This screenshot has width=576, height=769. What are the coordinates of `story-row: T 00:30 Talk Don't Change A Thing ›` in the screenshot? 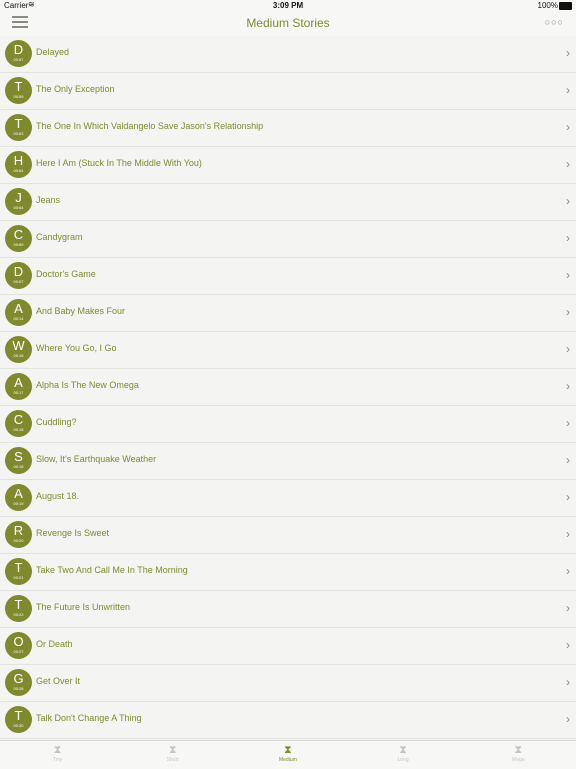 It's located at (288, 720).